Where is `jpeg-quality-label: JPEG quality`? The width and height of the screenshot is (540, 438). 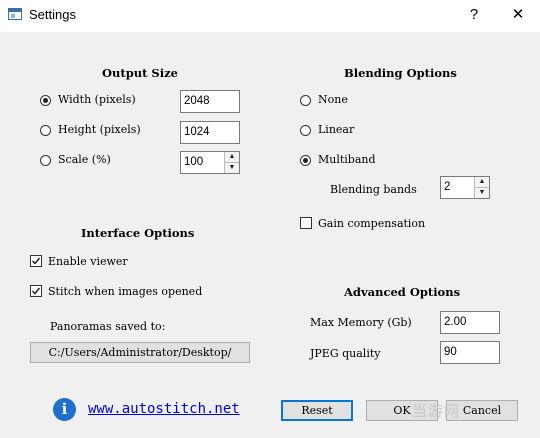
jpeg-quality-label: JPEG quality is located at coordinates (345, 353).